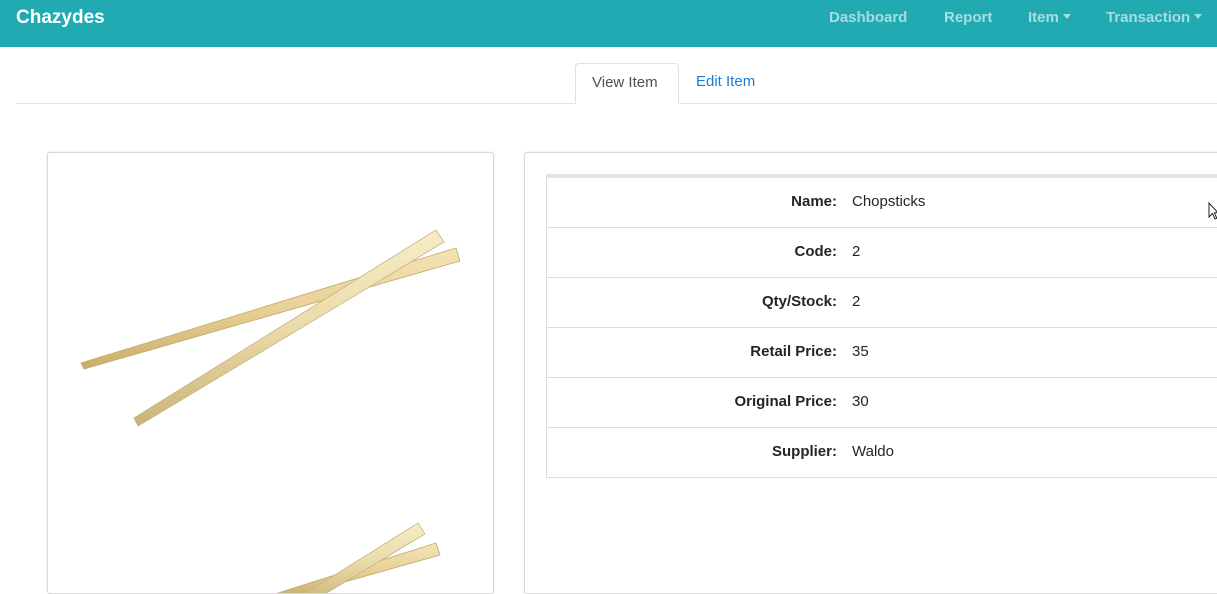 This screenshot has width=1217, height=594. Describe the element at coordinates (856, 301) in the screenshot. I see `detail-value-qty: 2` at that location.